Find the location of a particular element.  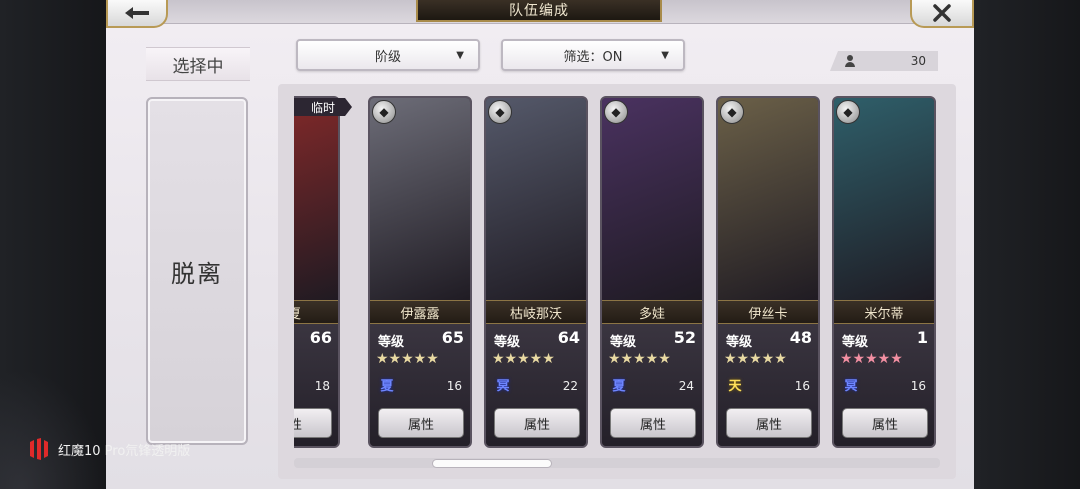

level-value: 65 is located at coordinates (452, 337).